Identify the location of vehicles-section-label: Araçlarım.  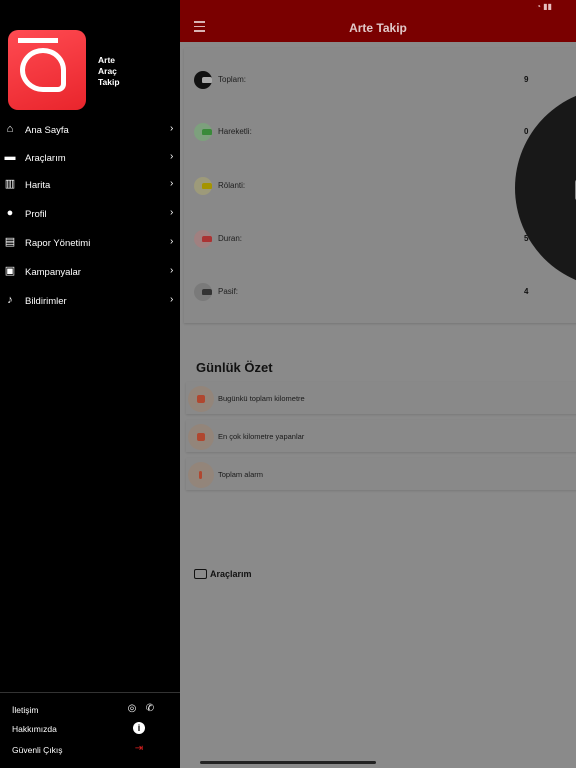
(231, 574).